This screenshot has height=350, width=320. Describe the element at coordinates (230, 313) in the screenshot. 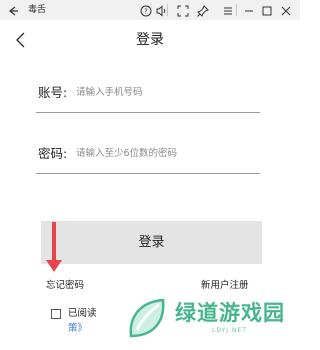

I see `watermark-text: 绿道游戏园` at that location.